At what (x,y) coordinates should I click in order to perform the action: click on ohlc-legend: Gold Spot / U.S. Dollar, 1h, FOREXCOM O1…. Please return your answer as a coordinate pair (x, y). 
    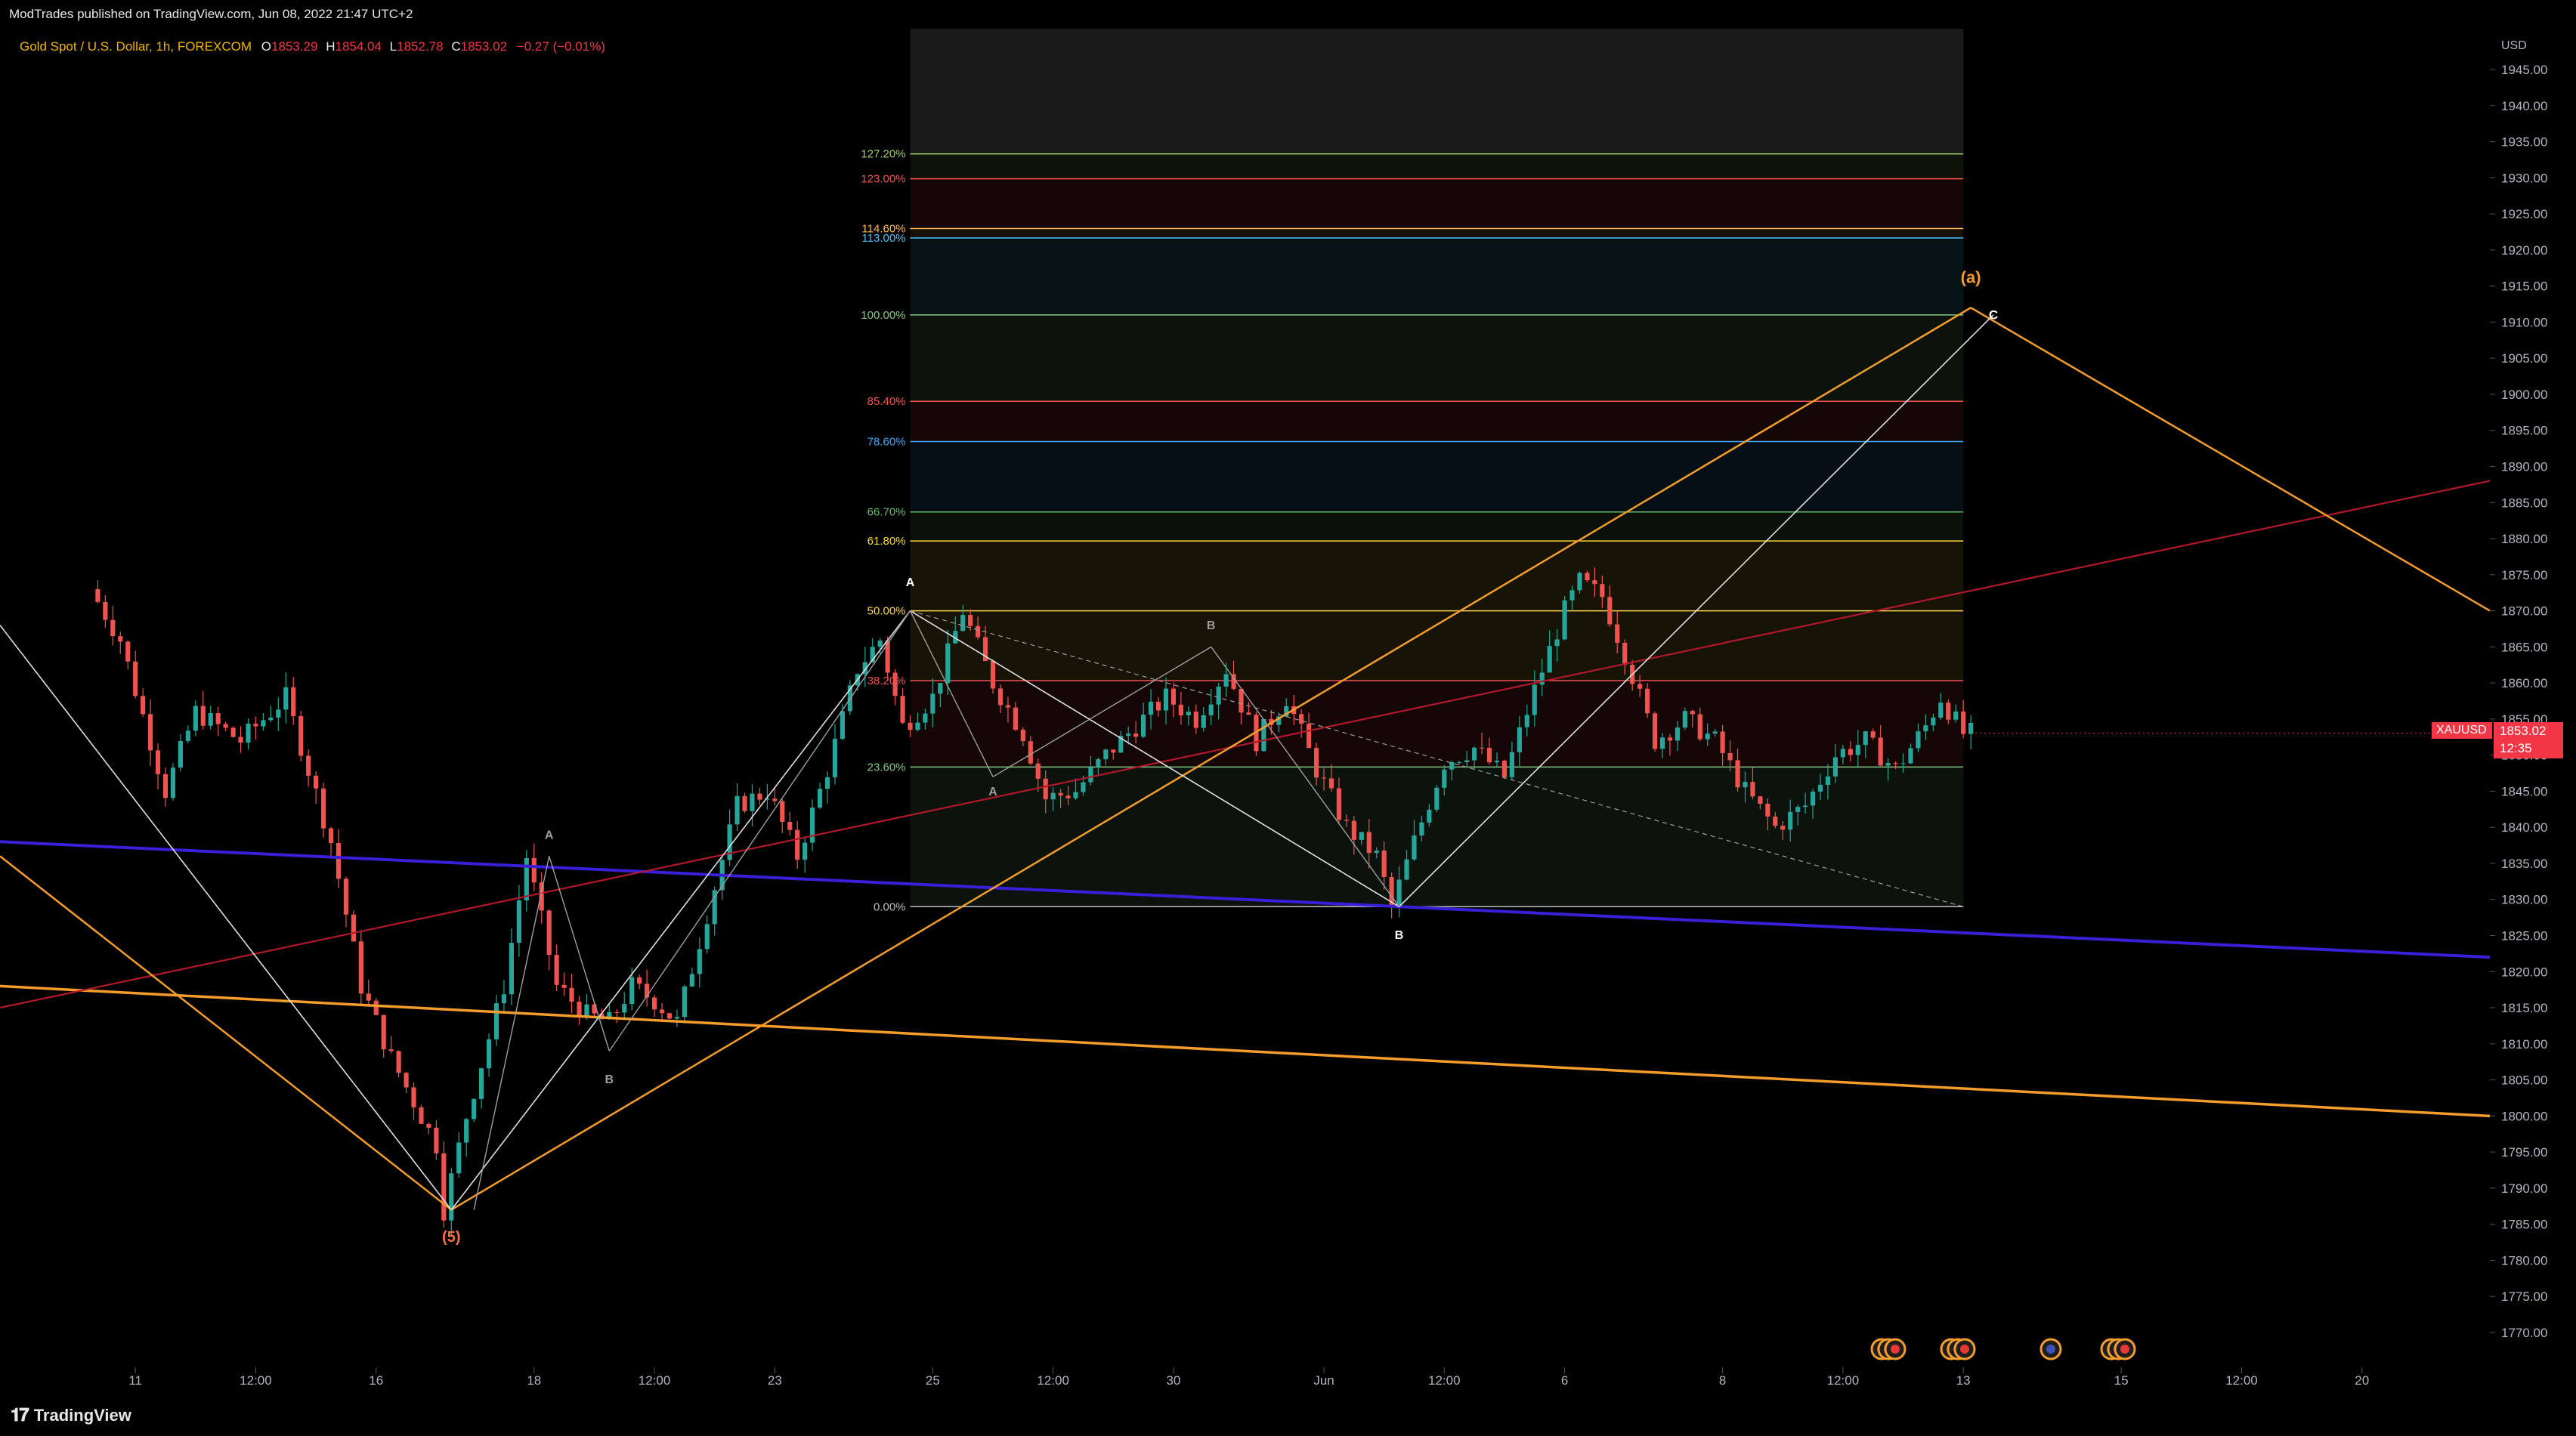
    Looking at the image, I should click on (312, 46).